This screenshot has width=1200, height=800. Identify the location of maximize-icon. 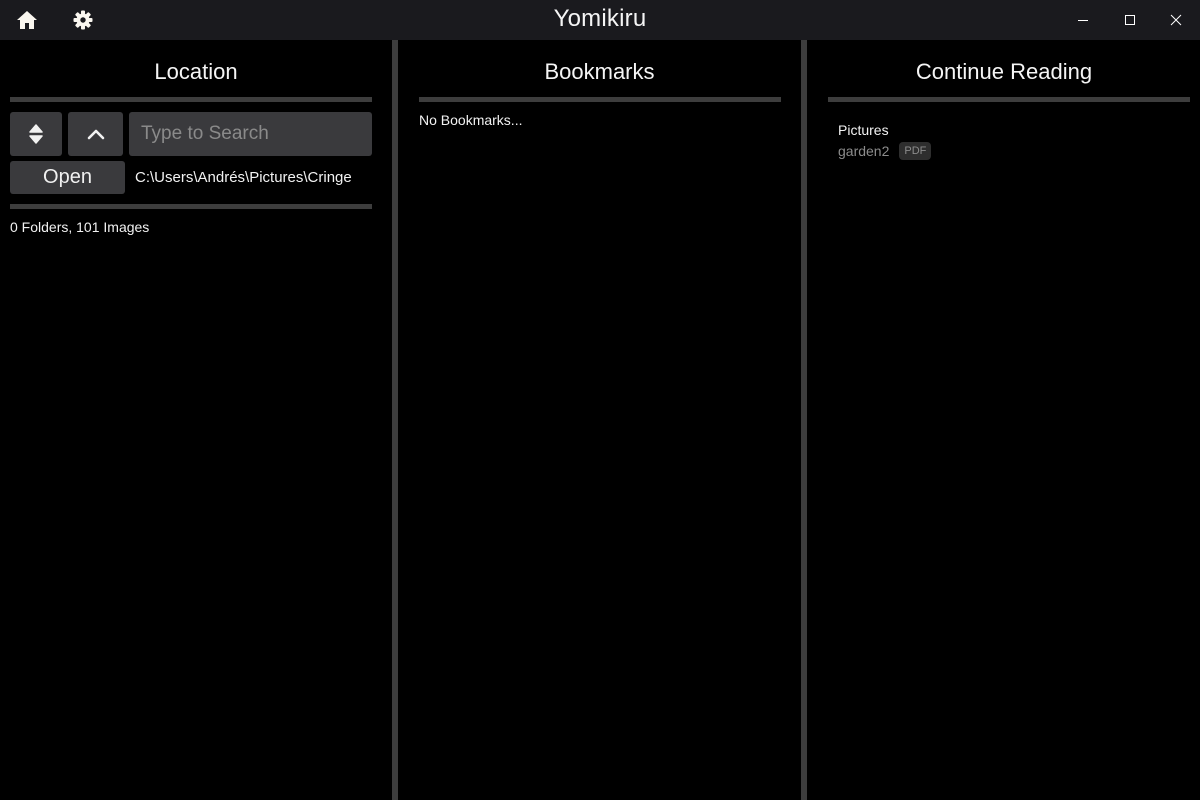
(1130, 20).